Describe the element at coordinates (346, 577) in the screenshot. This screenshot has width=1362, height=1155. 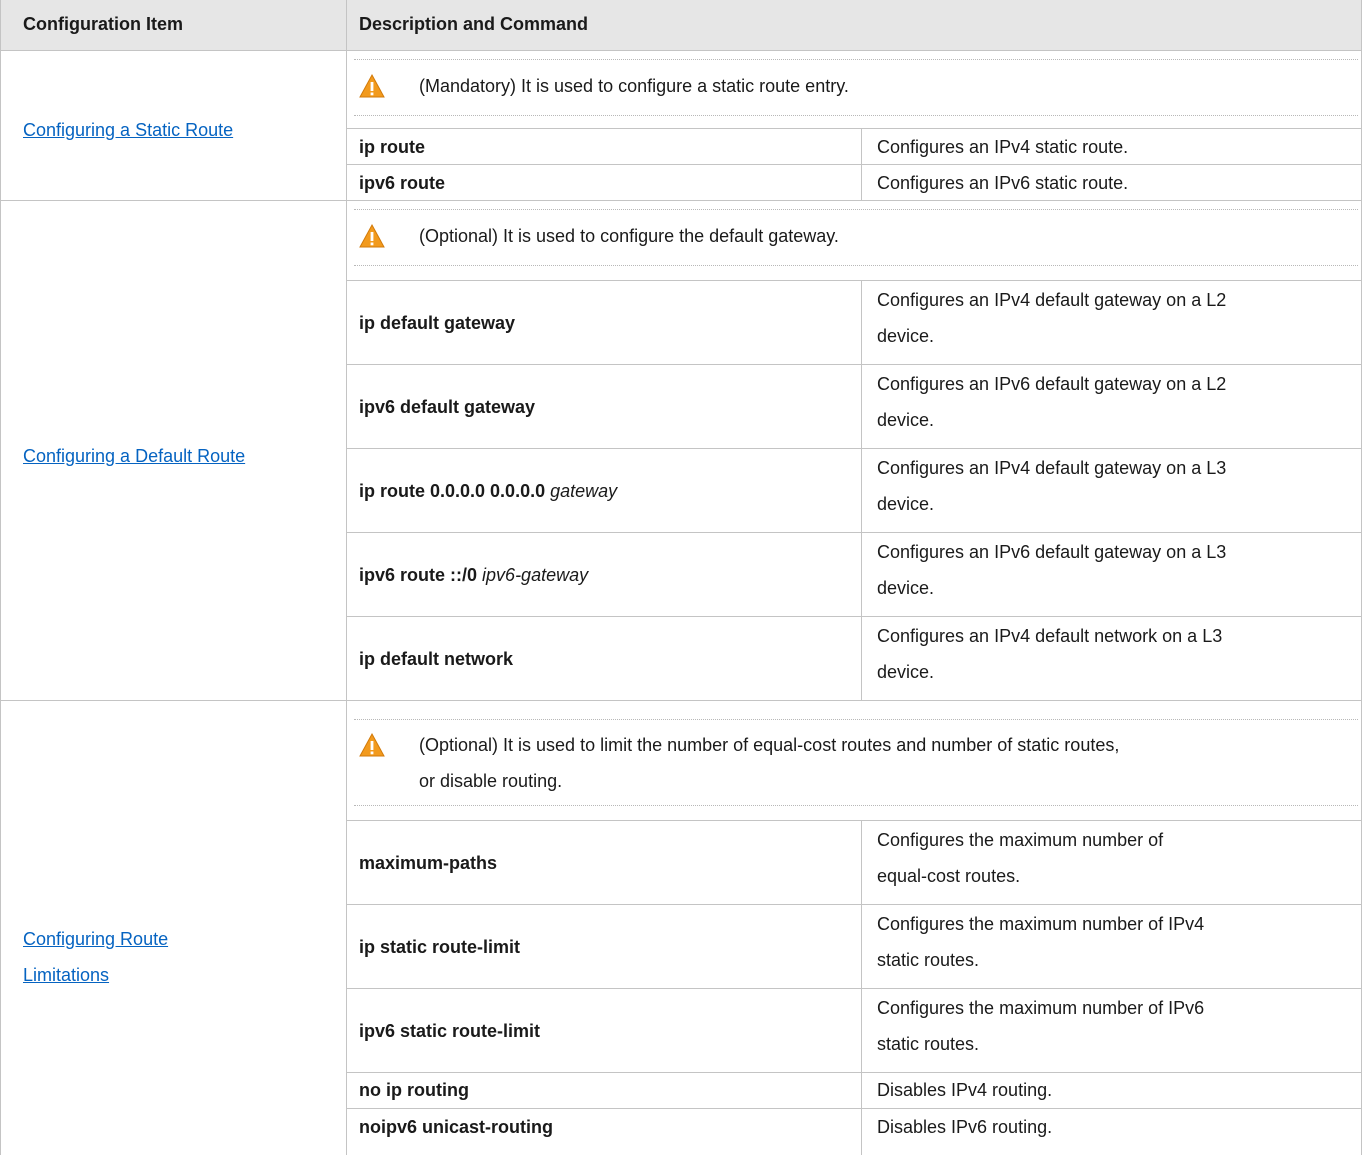
I see `column-divider` at that location.